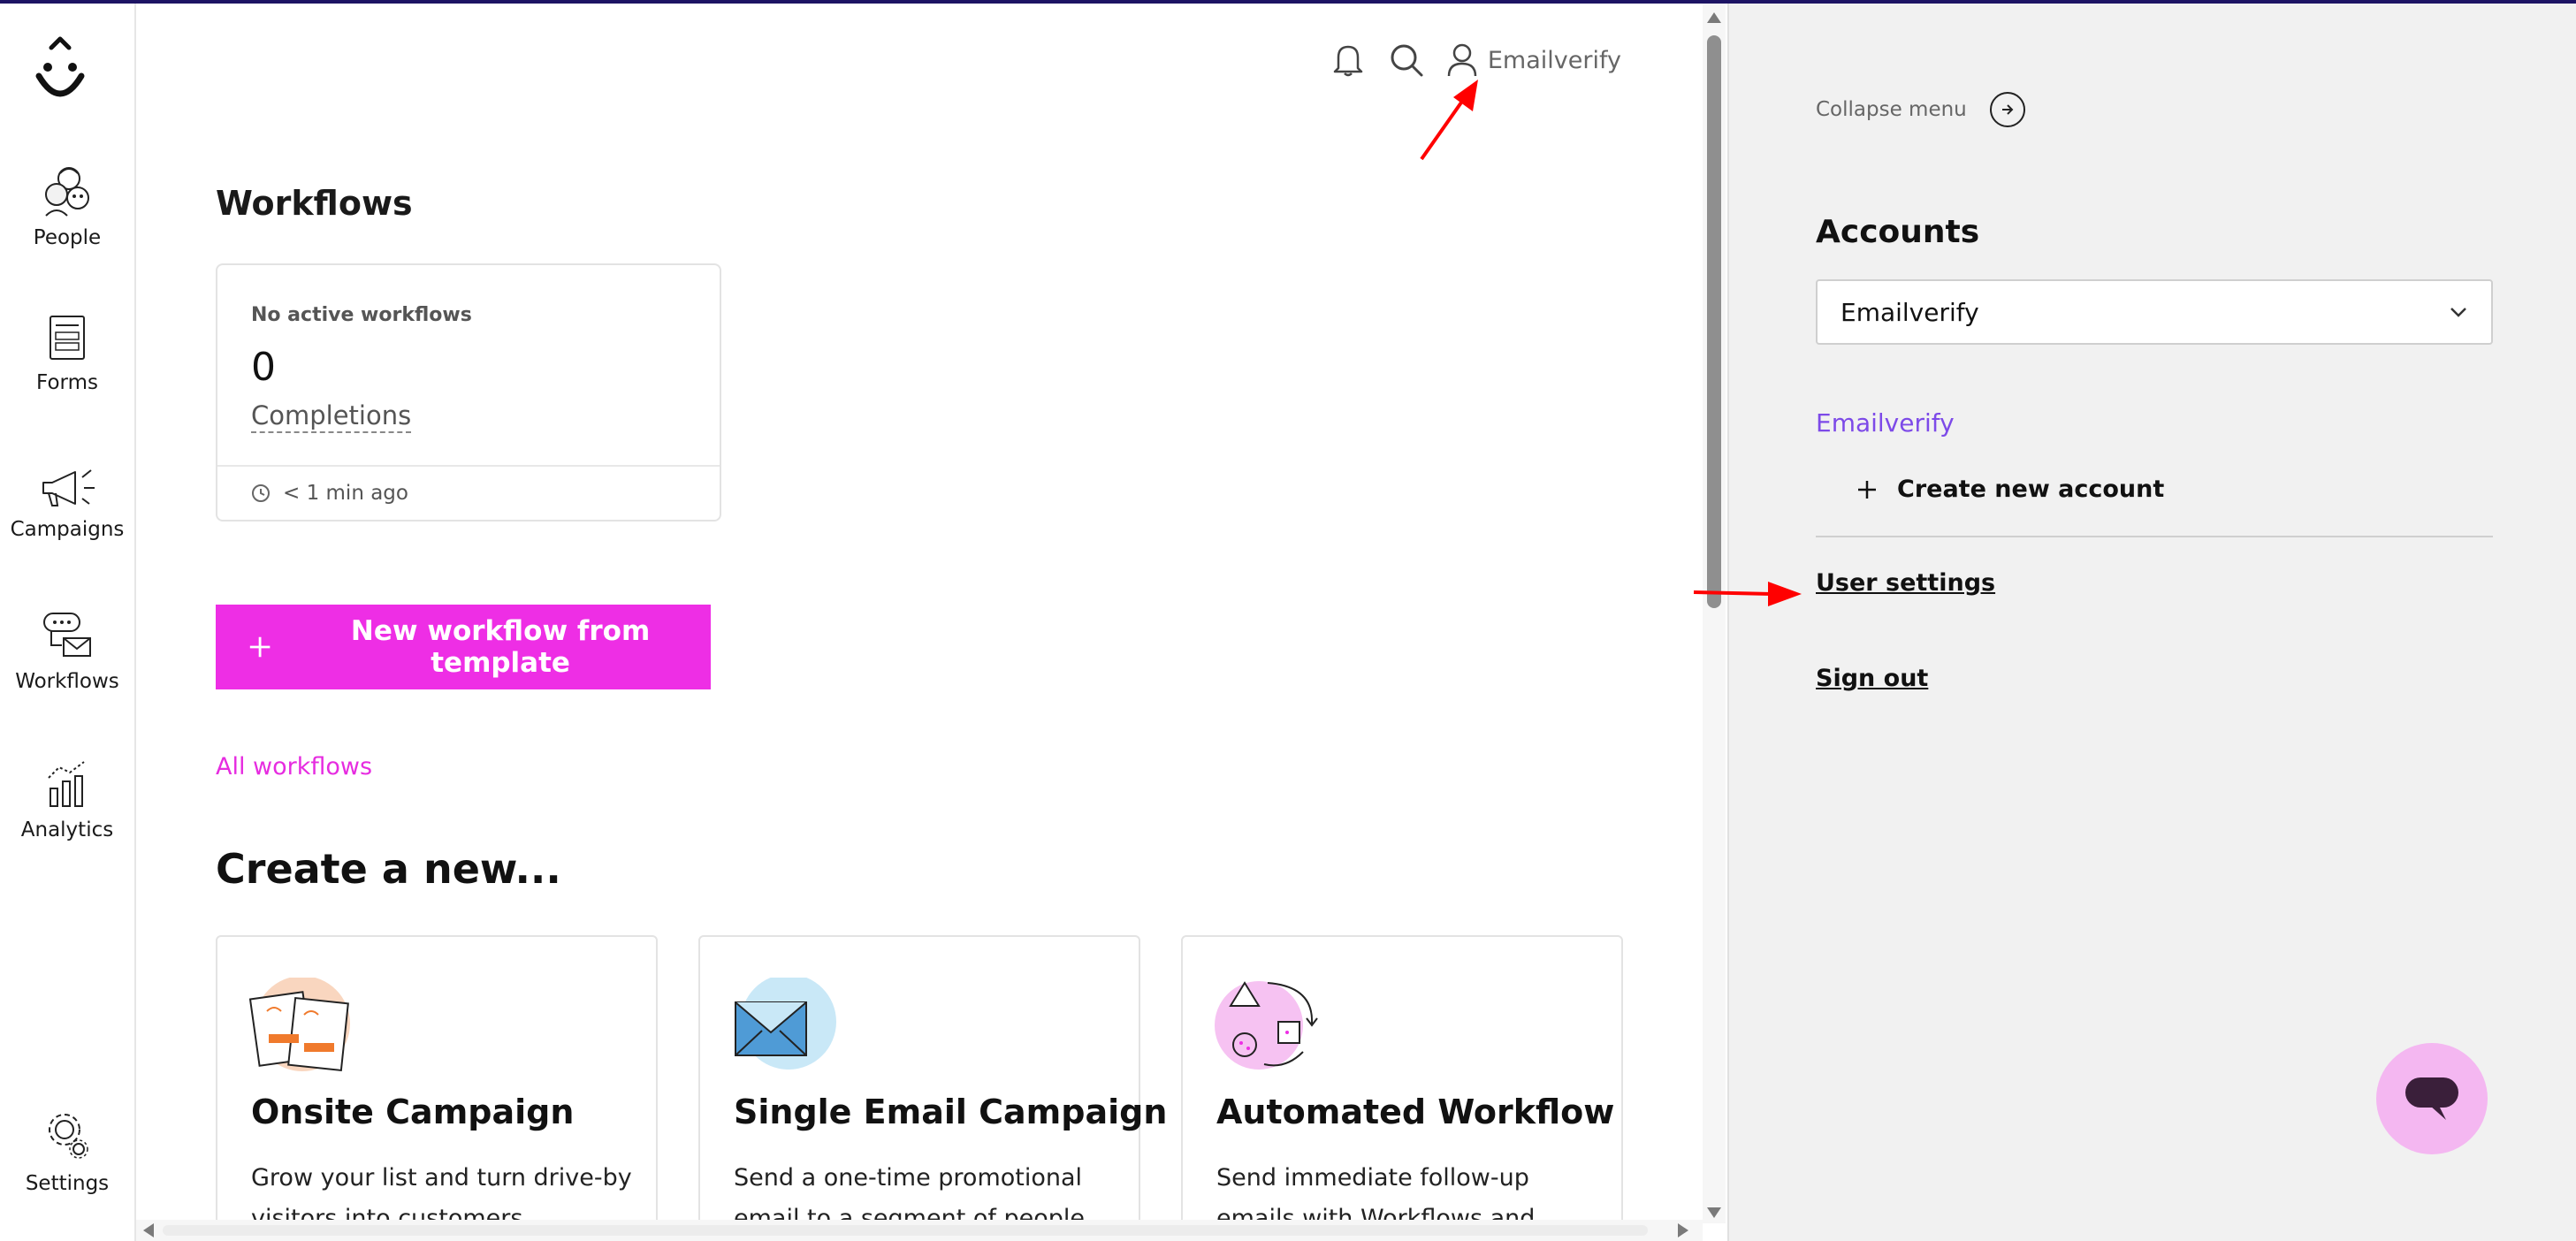 The height and width of the screenshot is (1241, 2576). What do you see at coordinates (67, 529) in the screenshot?
I see `nav-label: Campaigns` at bounding box center [67, 529].